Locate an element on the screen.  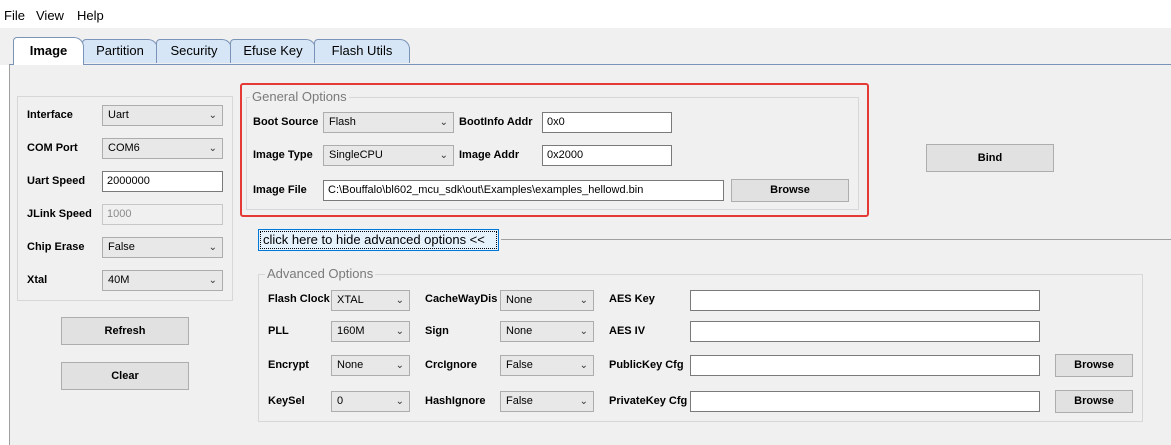
xtal-value: 40M is located at coordinates (119, 280).